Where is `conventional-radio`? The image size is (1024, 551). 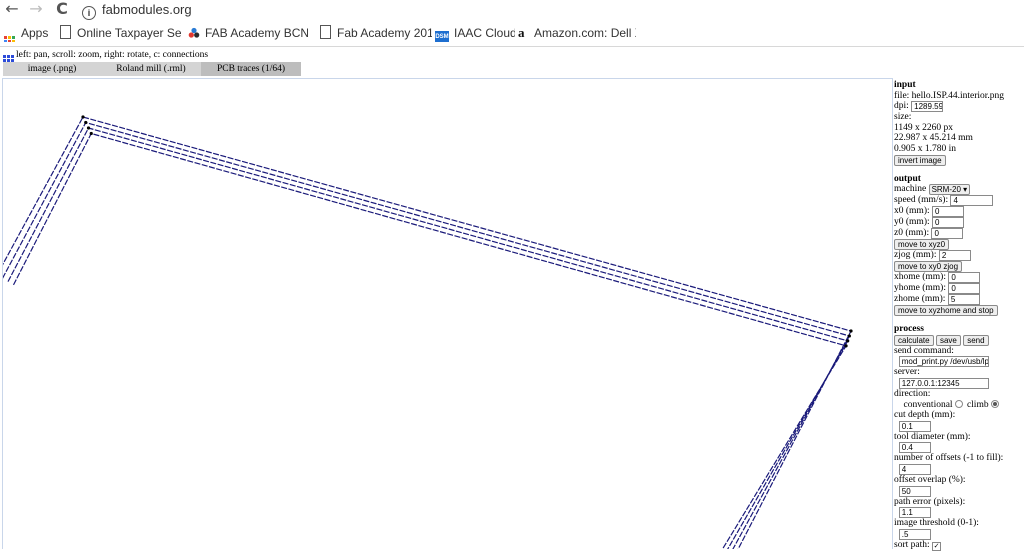
conventional-radio is located at coordinates (958, 403).